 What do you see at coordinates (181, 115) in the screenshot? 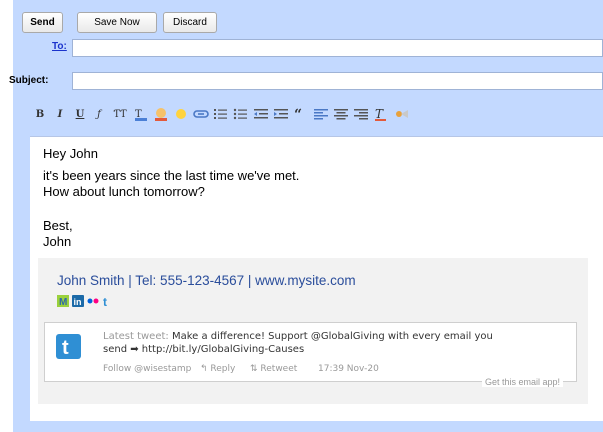
I see `emoticon-icon` at bounding box center [181, 115].